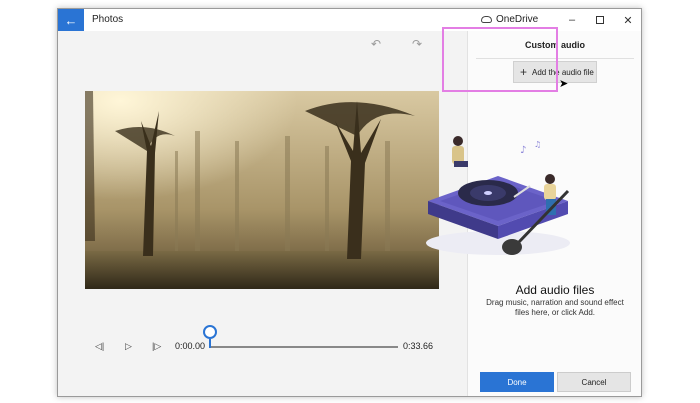 The height and width of the screenshot is (403, 700). I want to click on undo-icon: ↶, so click(376, 44).